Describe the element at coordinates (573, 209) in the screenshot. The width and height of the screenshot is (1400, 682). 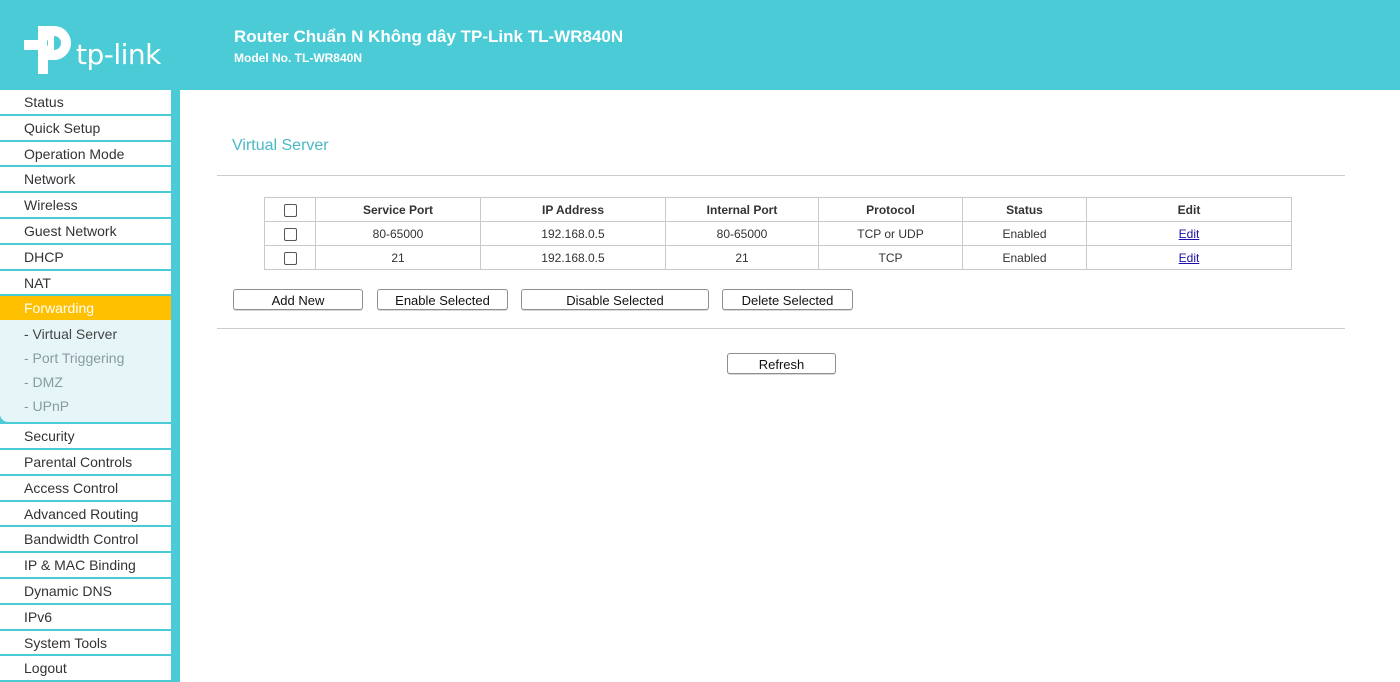
I see `column-header-ip-address: IP Address` at that location.